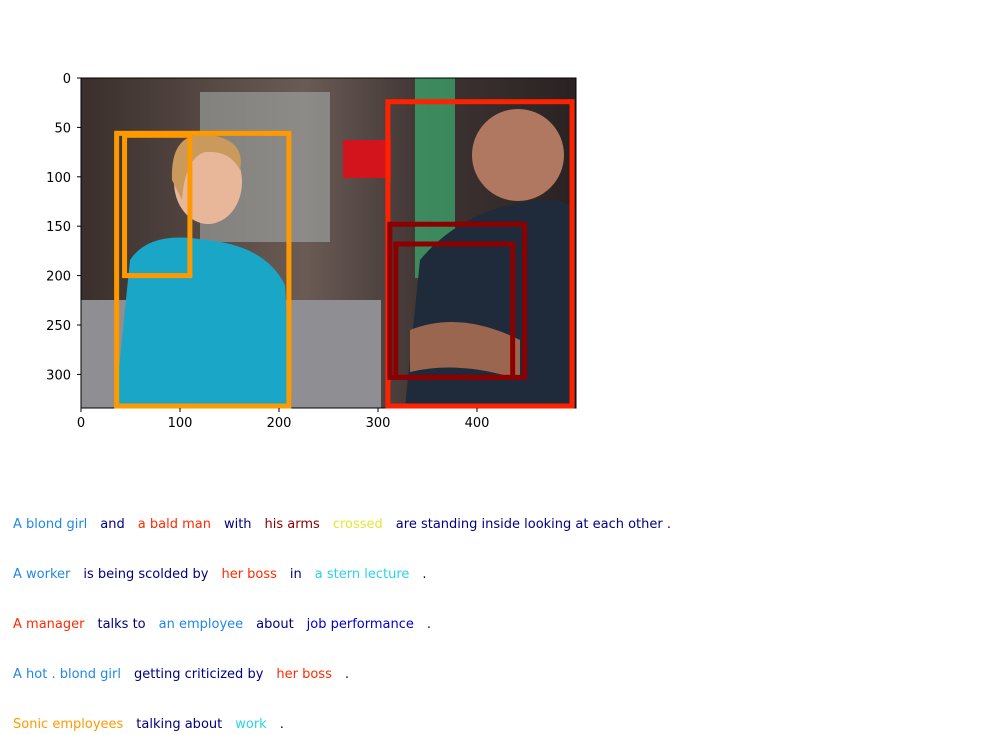 Image resolution: width=1000 pixels, height=735 pixels. I want to click on caption-phrase: a stern lecture, so click(362, 574).